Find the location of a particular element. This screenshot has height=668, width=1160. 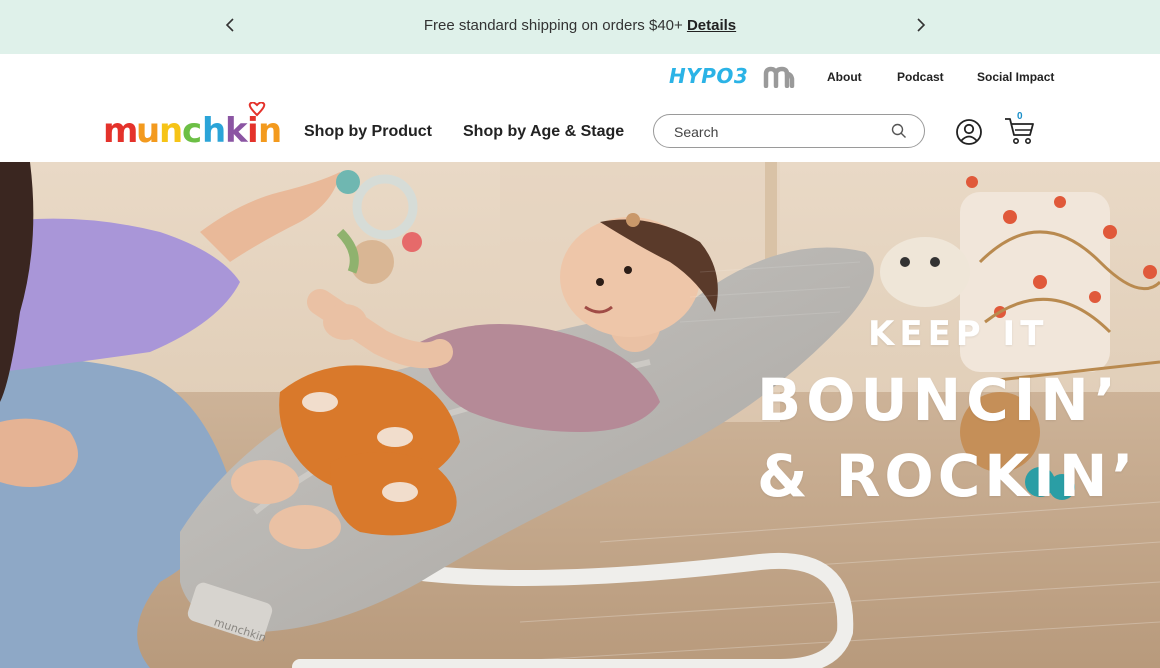

account-icon is located at coordinates (969, 132).